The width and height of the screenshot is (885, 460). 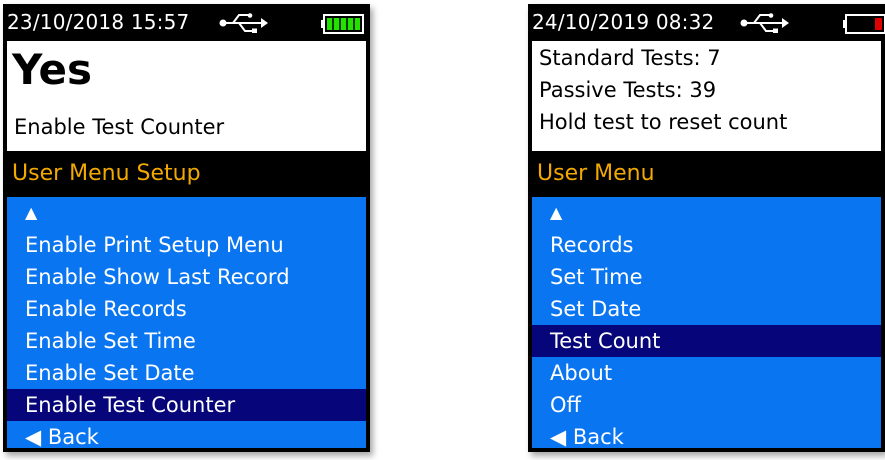 I want to click on menu-item-enable-show-last-record: Enable Show Last Record, so click(x=186, y=277).